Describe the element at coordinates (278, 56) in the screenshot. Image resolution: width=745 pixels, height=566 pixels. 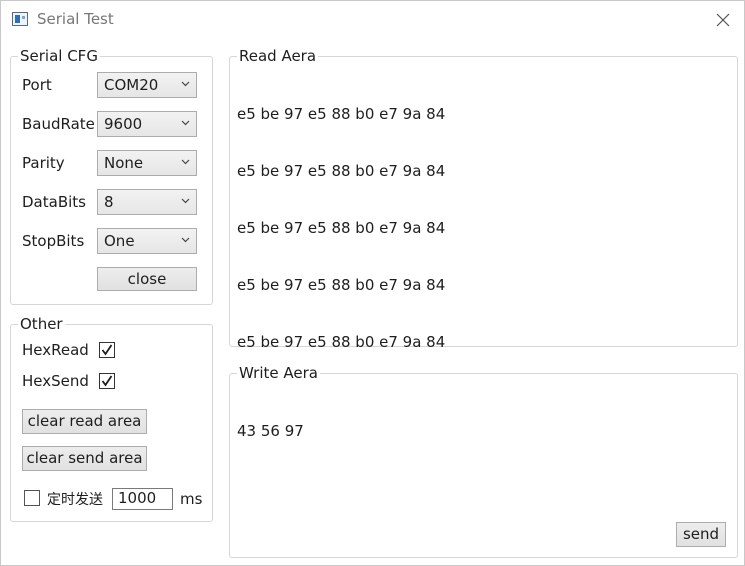
I see `read-area-legend: Read Aera` at that location.